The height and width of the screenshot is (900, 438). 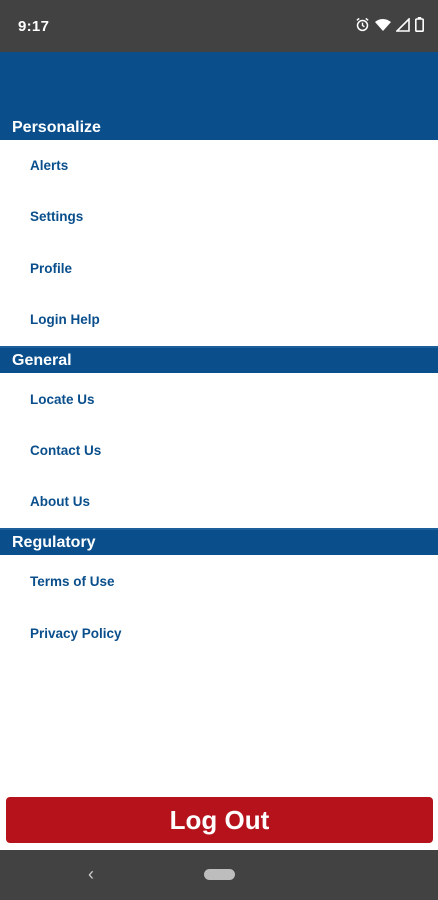 What do you see at coordinates (219, 359) in the screenshot?
I see `section-header-general: General` at bounding box center [219, 359].